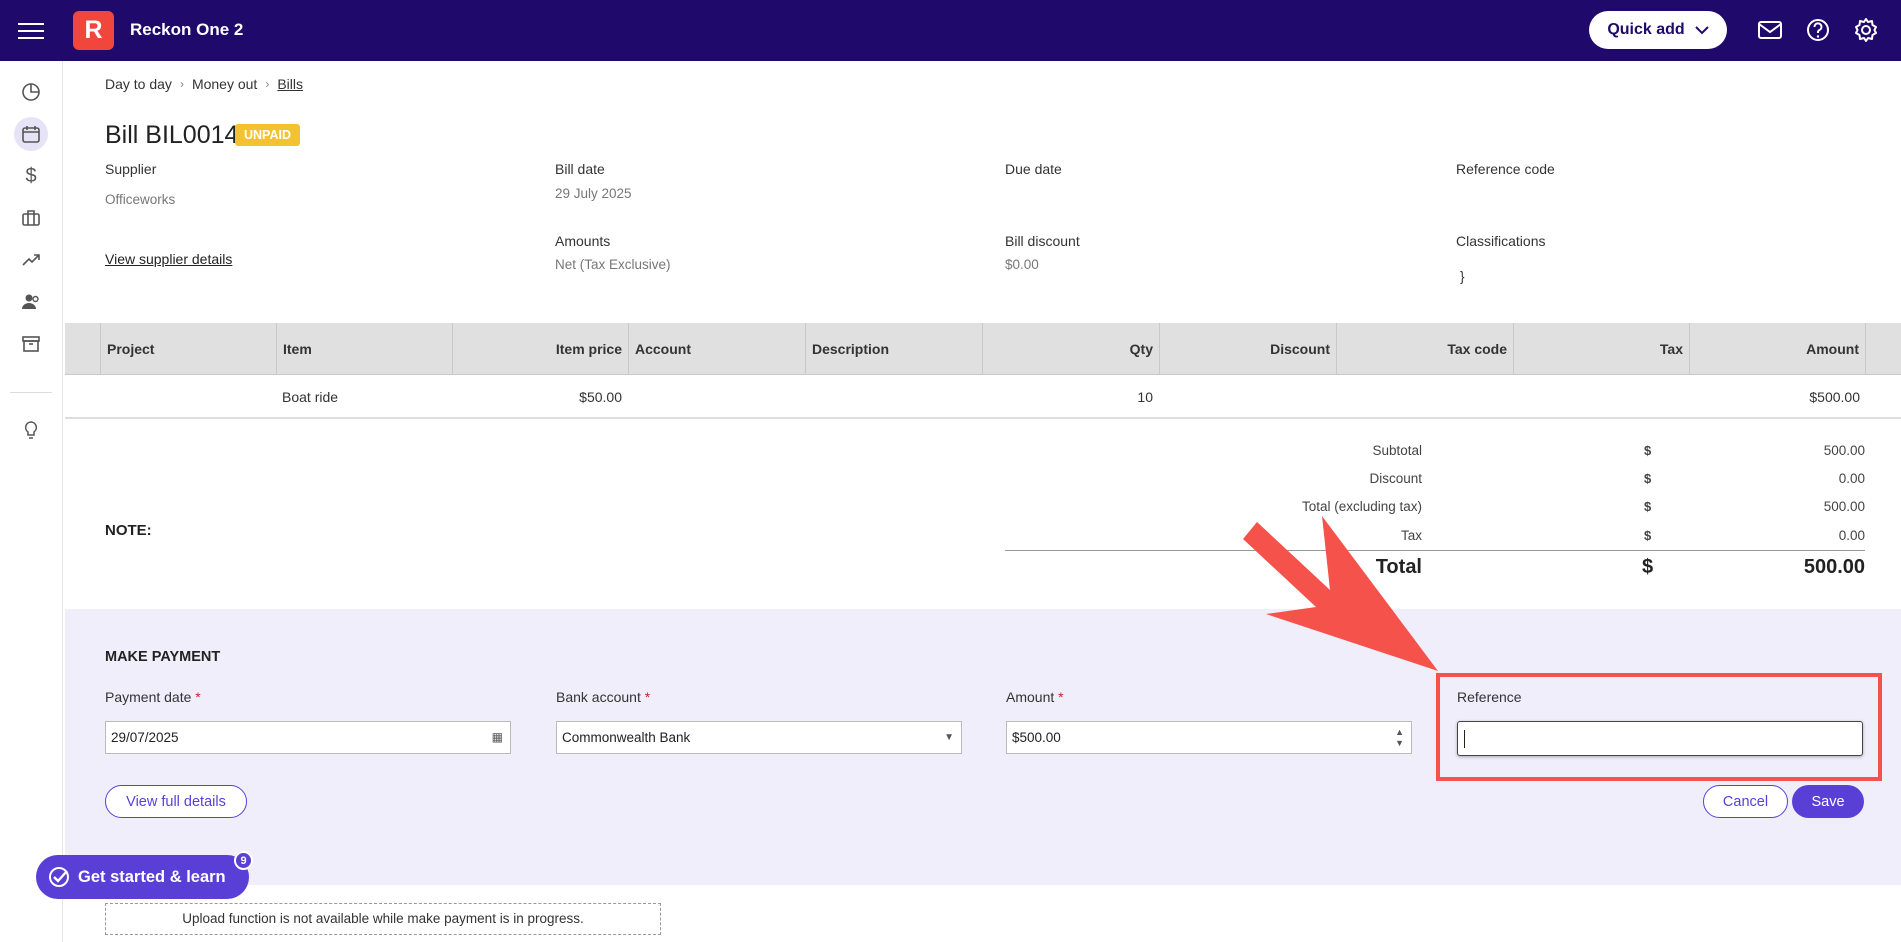  Describe the element at coordinates (1464, 739) in the screenshot. I see `text-caret` at that location.